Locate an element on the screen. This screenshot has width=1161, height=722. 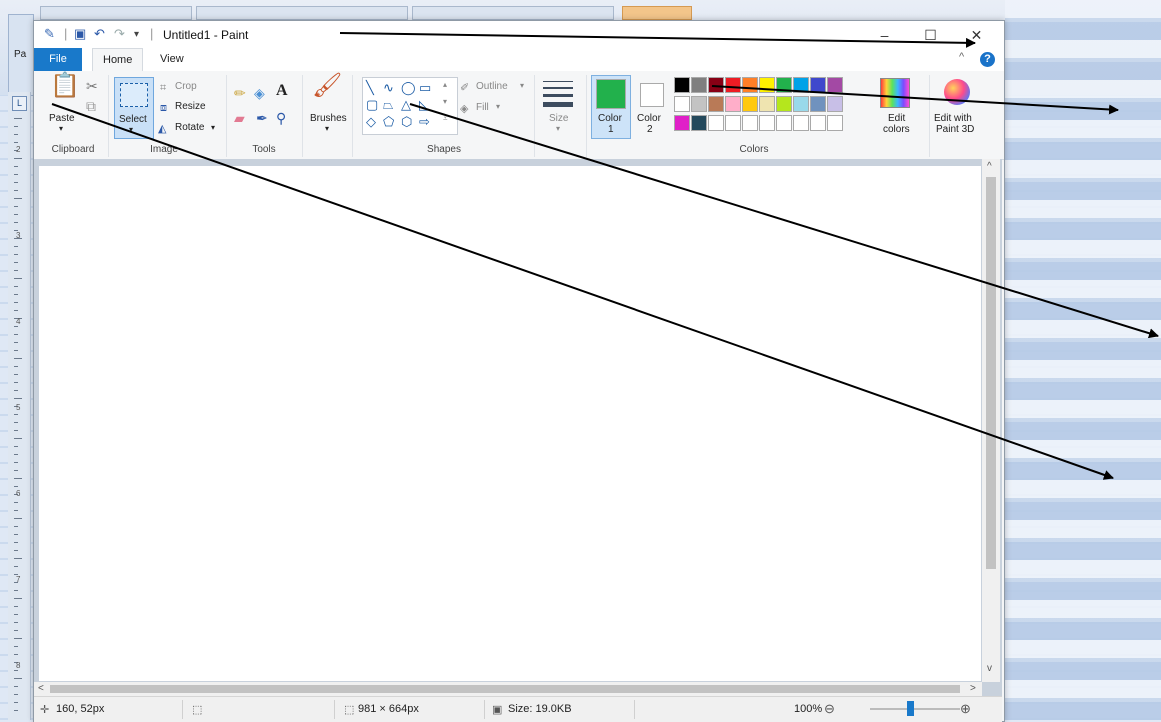
edit-colors-line1: Edit is located at coordinates (896, 118).